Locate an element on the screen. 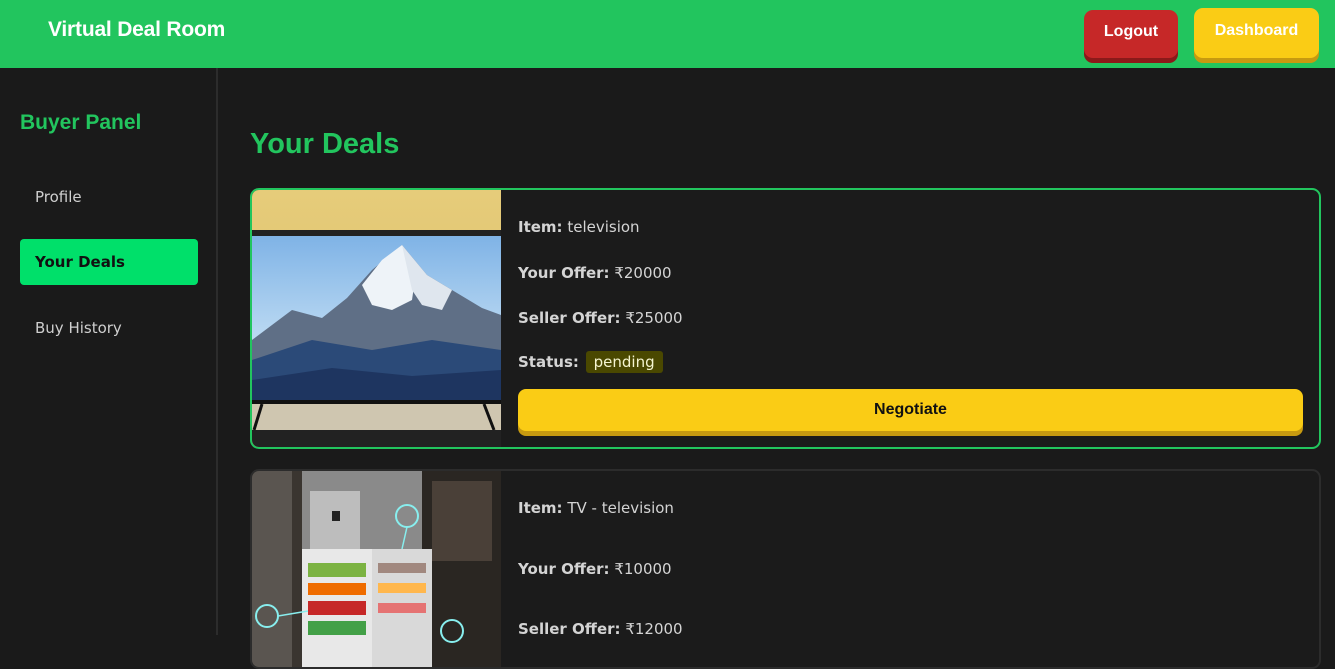 The height and width of the screenshot is (669, 1335). deal-item: Item: TV - television is located at coordinates (596, 508).